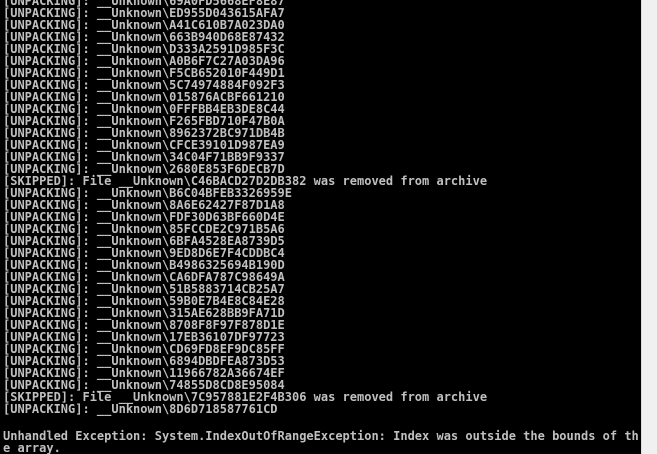 The image size is (657, 454). What do you see at coordinates (649, 227) in the screenshot?
I see `vertical-scrollbar` at bounding box center [649, 227].